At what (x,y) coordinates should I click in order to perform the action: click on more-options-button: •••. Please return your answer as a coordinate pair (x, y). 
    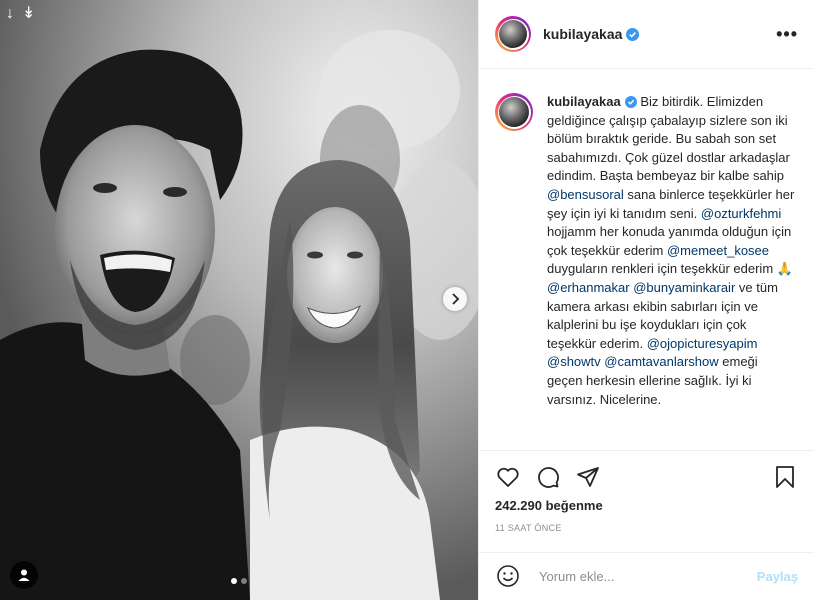
    Looking at the image, I should click on (787, 34).